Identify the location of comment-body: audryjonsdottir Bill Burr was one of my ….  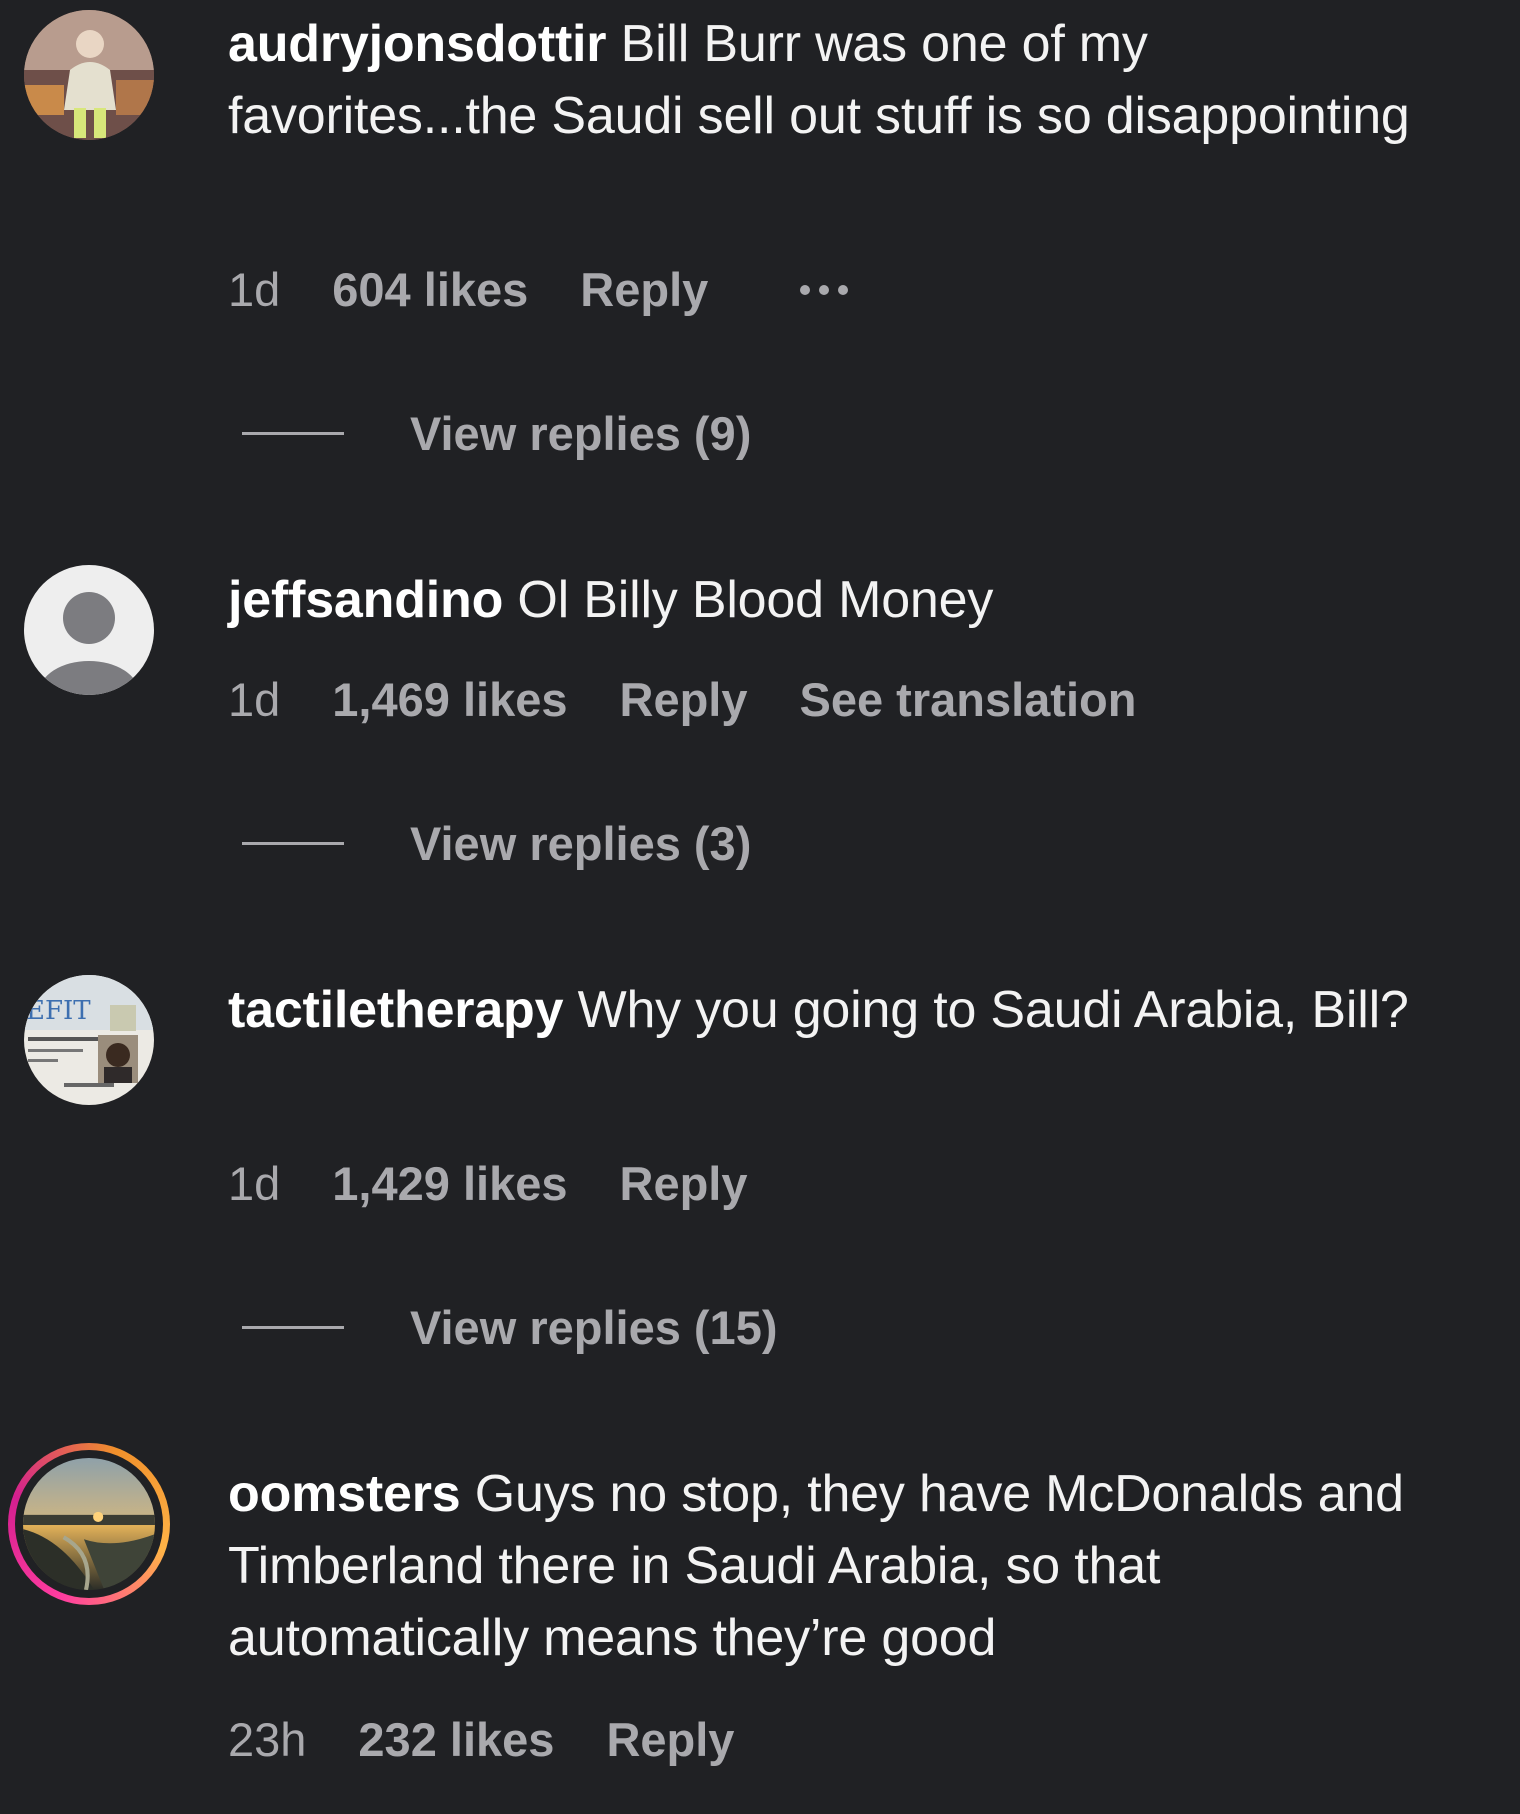
(848, 80).